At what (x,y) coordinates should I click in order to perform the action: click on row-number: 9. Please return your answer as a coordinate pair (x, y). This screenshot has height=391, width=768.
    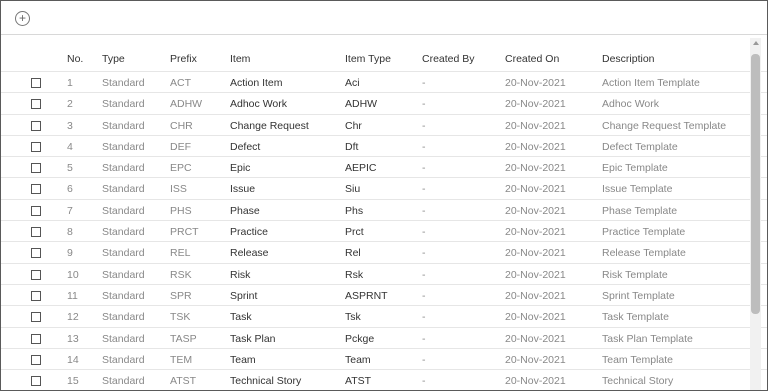
    Looking at the image, I should click on (70, 253).